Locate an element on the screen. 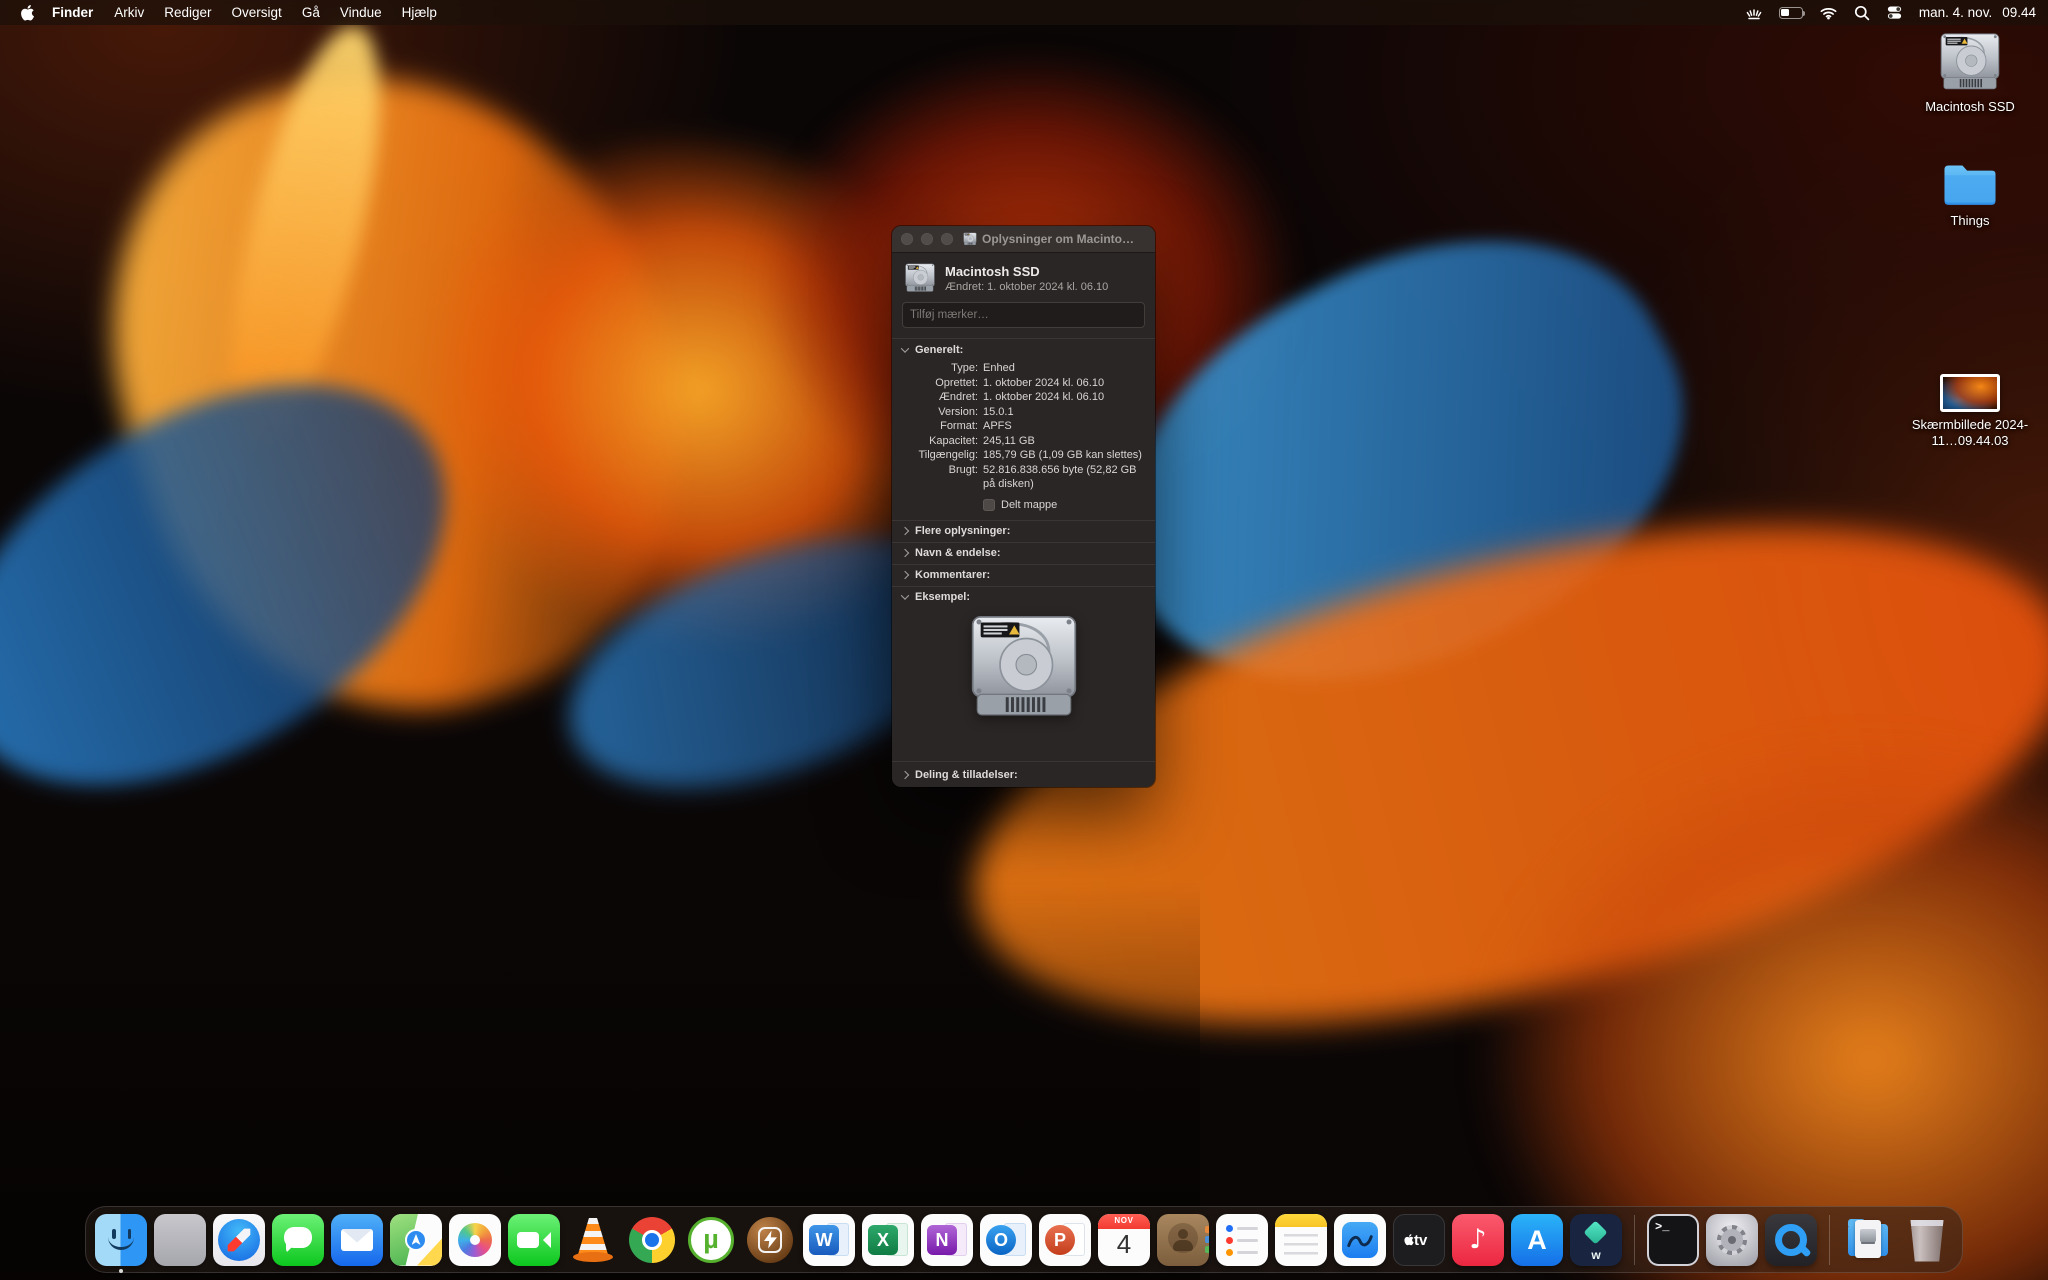 Image resolution: width=2048 pixels, height=1280 pixels. keyboard-brightness-icon is located at coordinates (1754, 13).